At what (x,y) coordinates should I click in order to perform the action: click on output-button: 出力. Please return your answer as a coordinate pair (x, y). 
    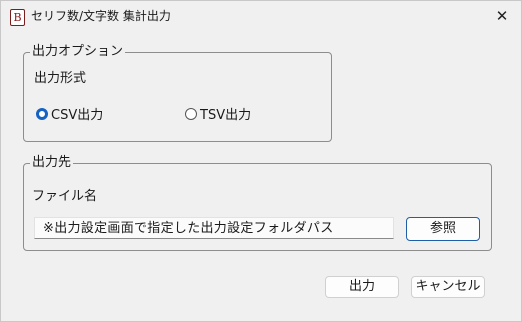
    Looking at the image, I should click on (362, 287).